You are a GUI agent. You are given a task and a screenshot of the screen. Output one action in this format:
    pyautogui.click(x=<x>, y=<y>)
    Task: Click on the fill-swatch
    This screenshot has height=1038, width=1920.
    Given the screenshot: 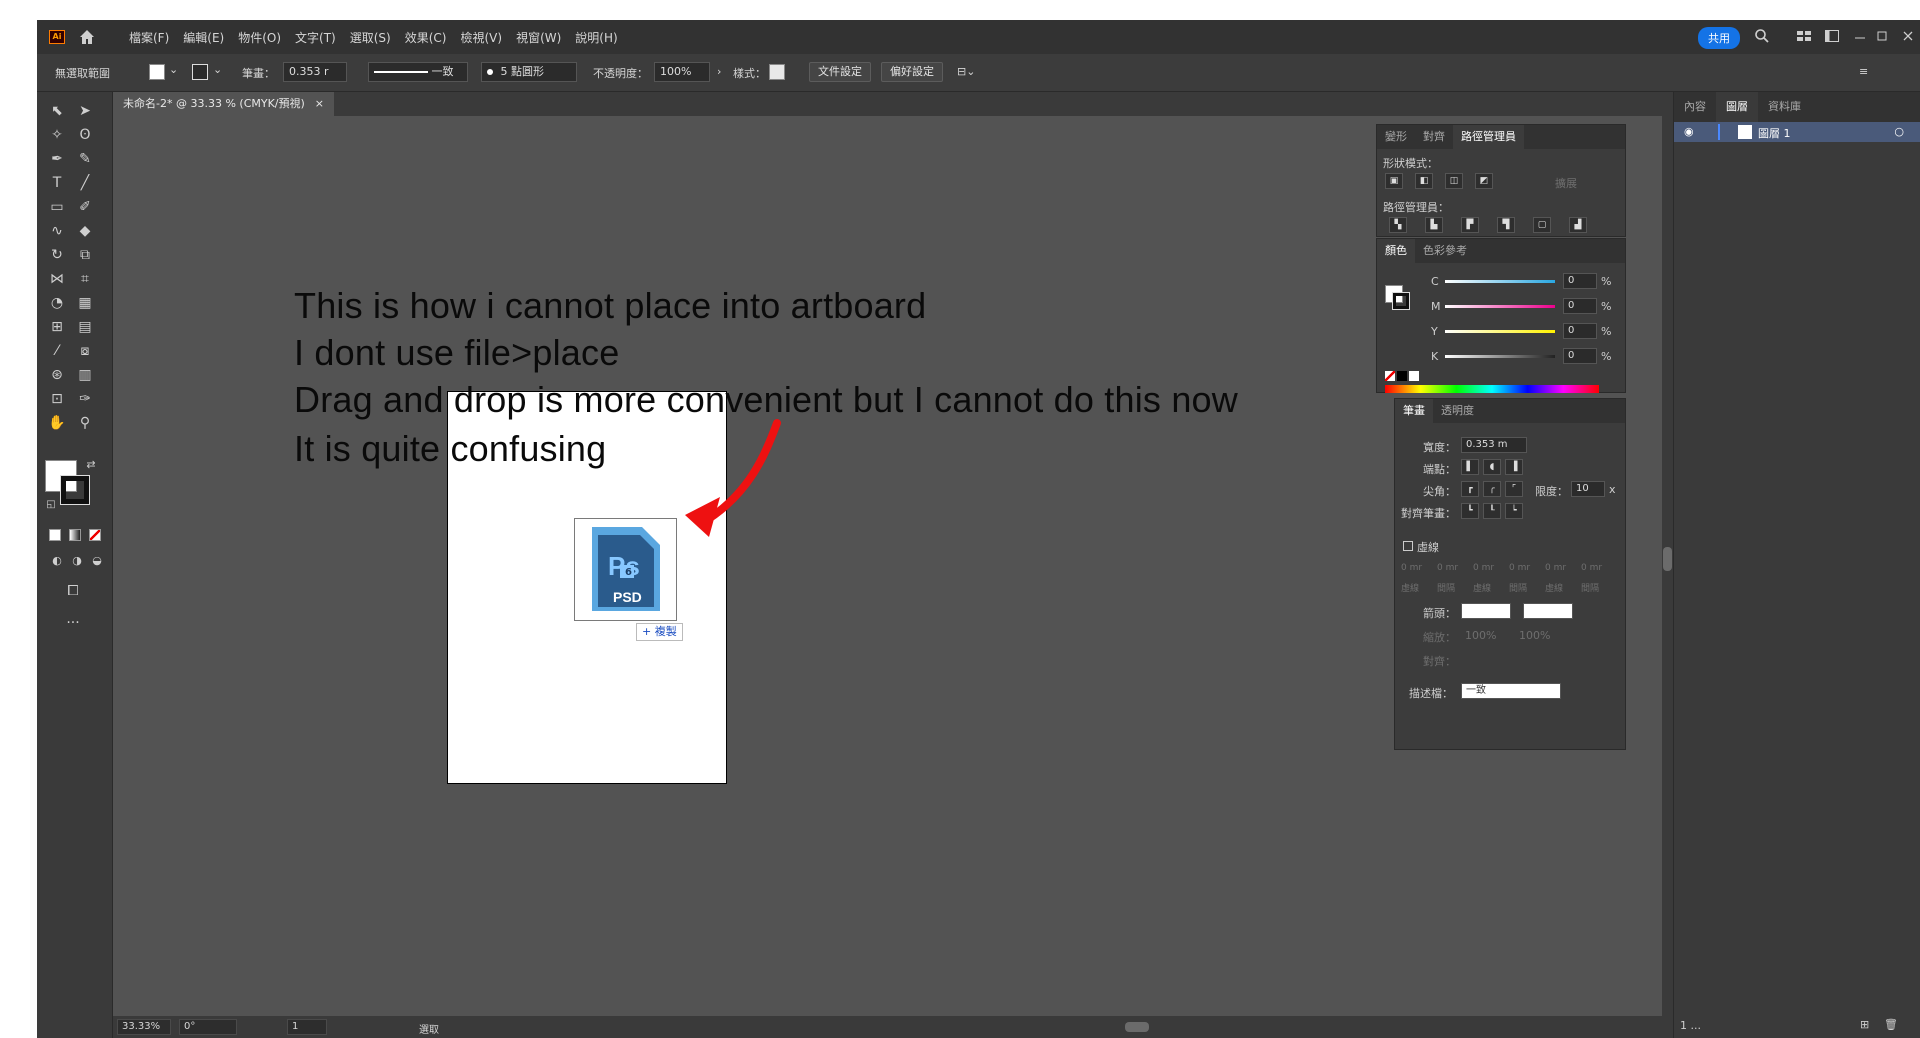 What is the action you would take?
    pyautogui.click(x=157, y=72)
    